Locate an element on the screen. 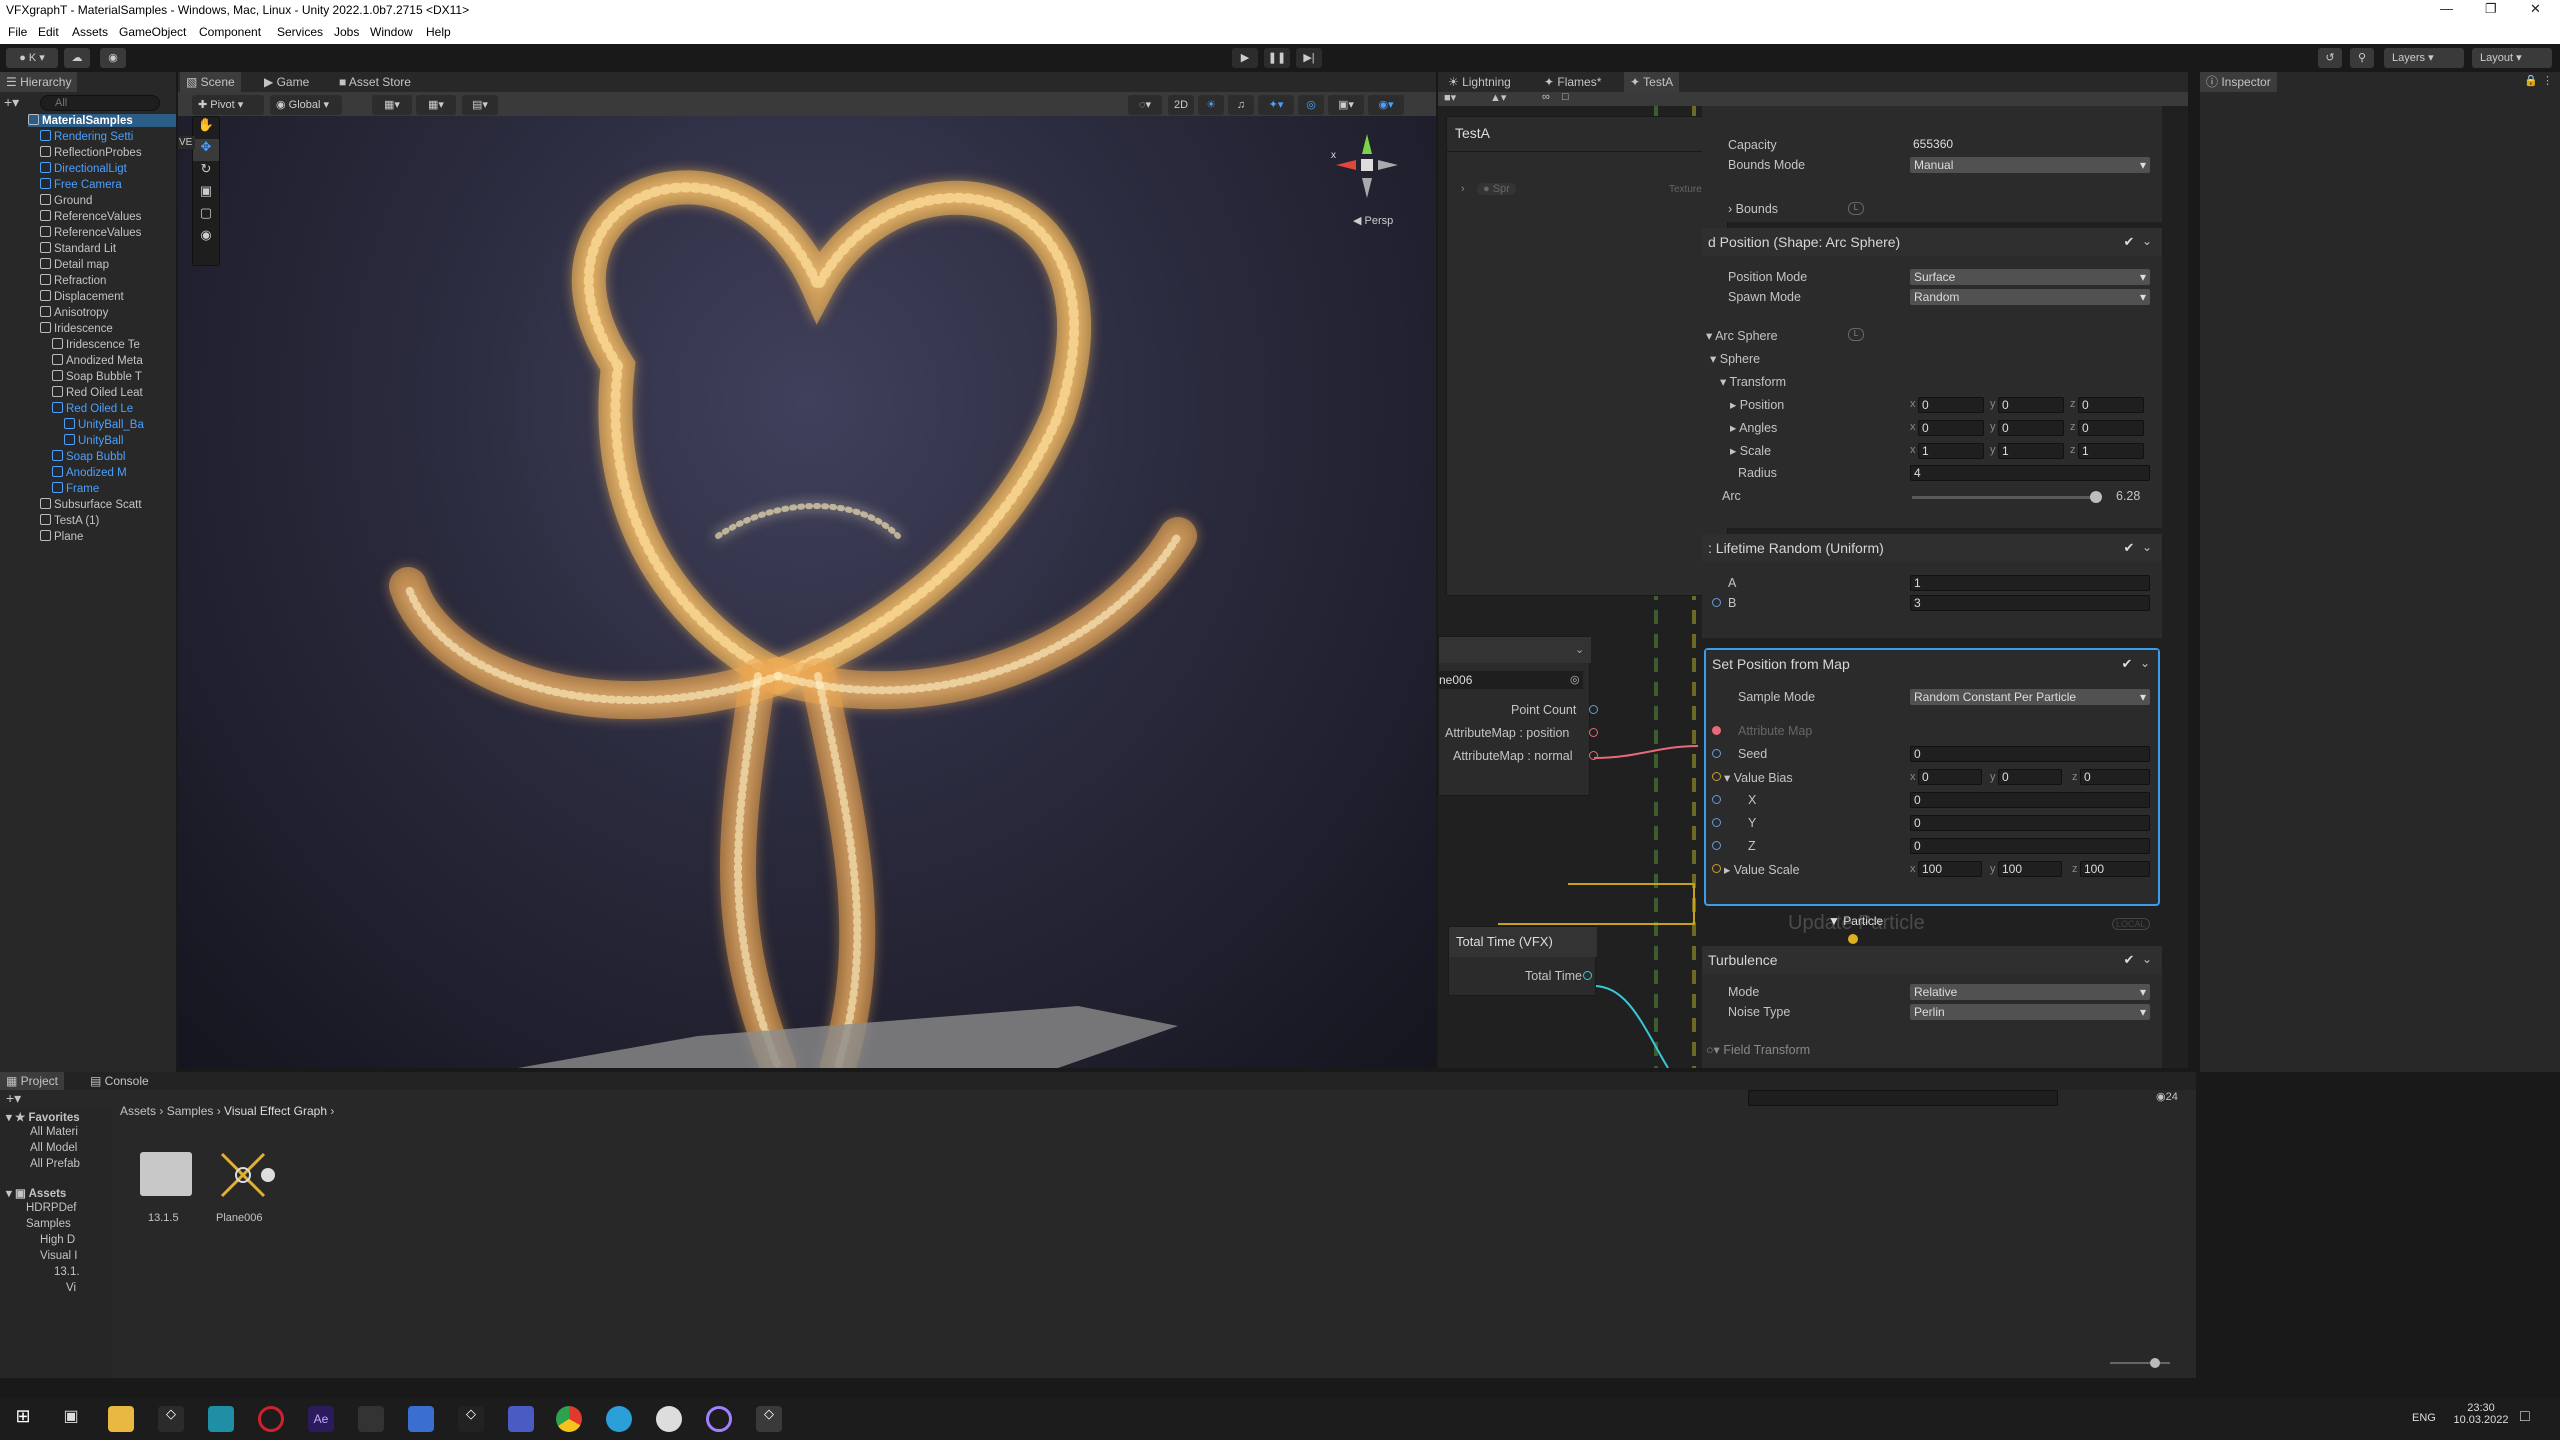 The width and height of the screenshot is (2560, 1440). create-asset-icon: +▾ is located at coordinates (13, 1098).